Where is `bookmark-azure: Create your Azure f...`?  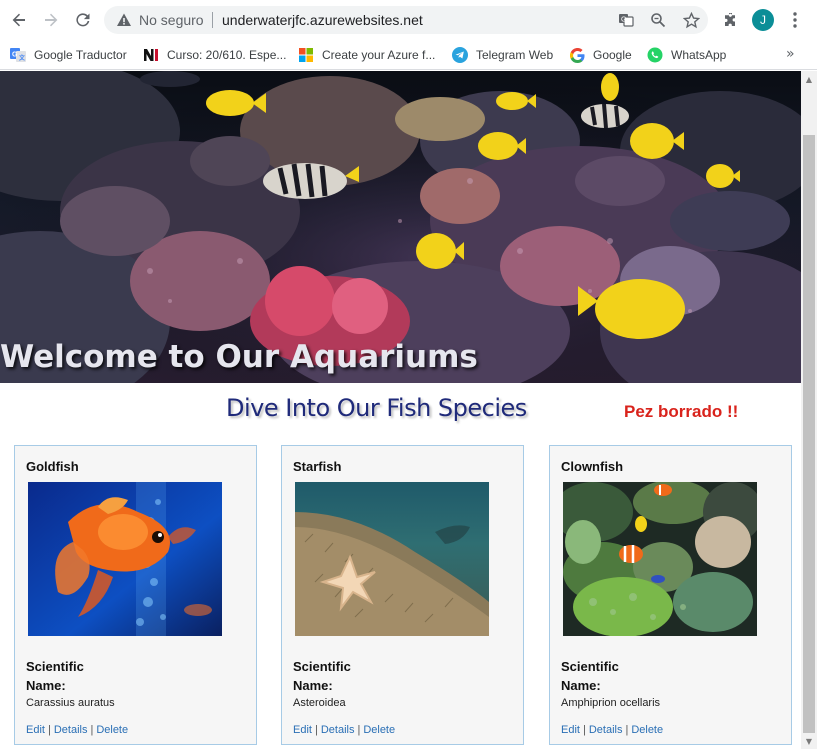 bookmark-azure: Create your Azure f... is located at coordinates (366, 55).